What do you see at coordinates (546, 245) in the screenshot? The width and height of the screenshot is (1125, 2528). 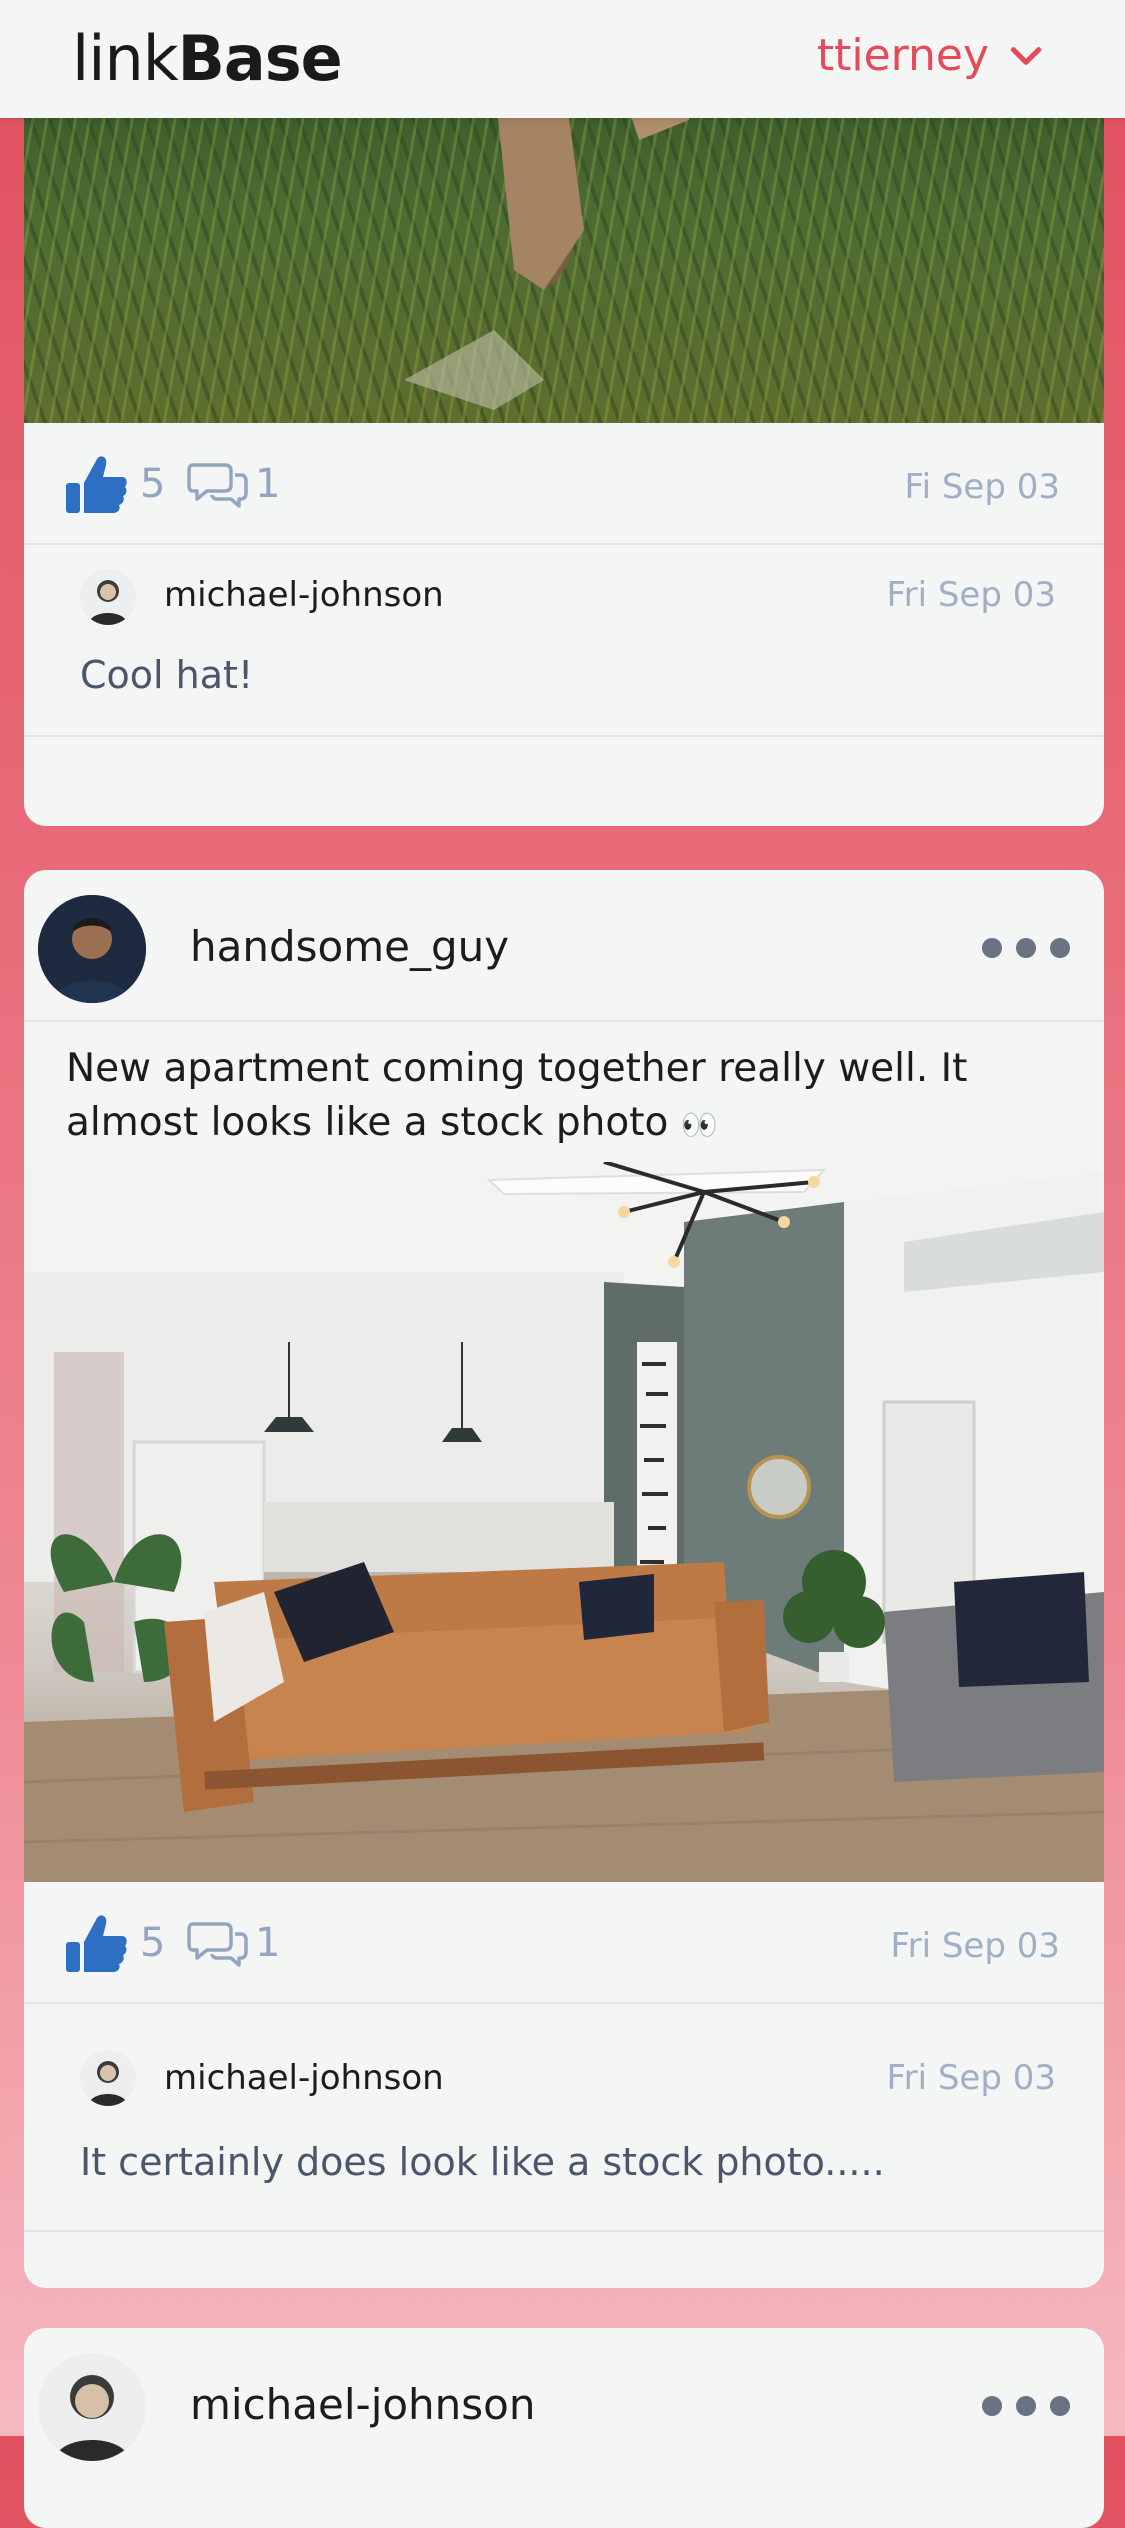 I see `grass-photo-detail` at bounding box center [546, 245].